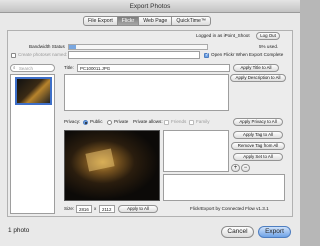 The height and width of the screenshot is (246, 320). What do you see at coordinates (247, 54) in the screenshot?
I see `open-flickr-label: Open Flickr When Export Complete` at bounding box center [247, 54].